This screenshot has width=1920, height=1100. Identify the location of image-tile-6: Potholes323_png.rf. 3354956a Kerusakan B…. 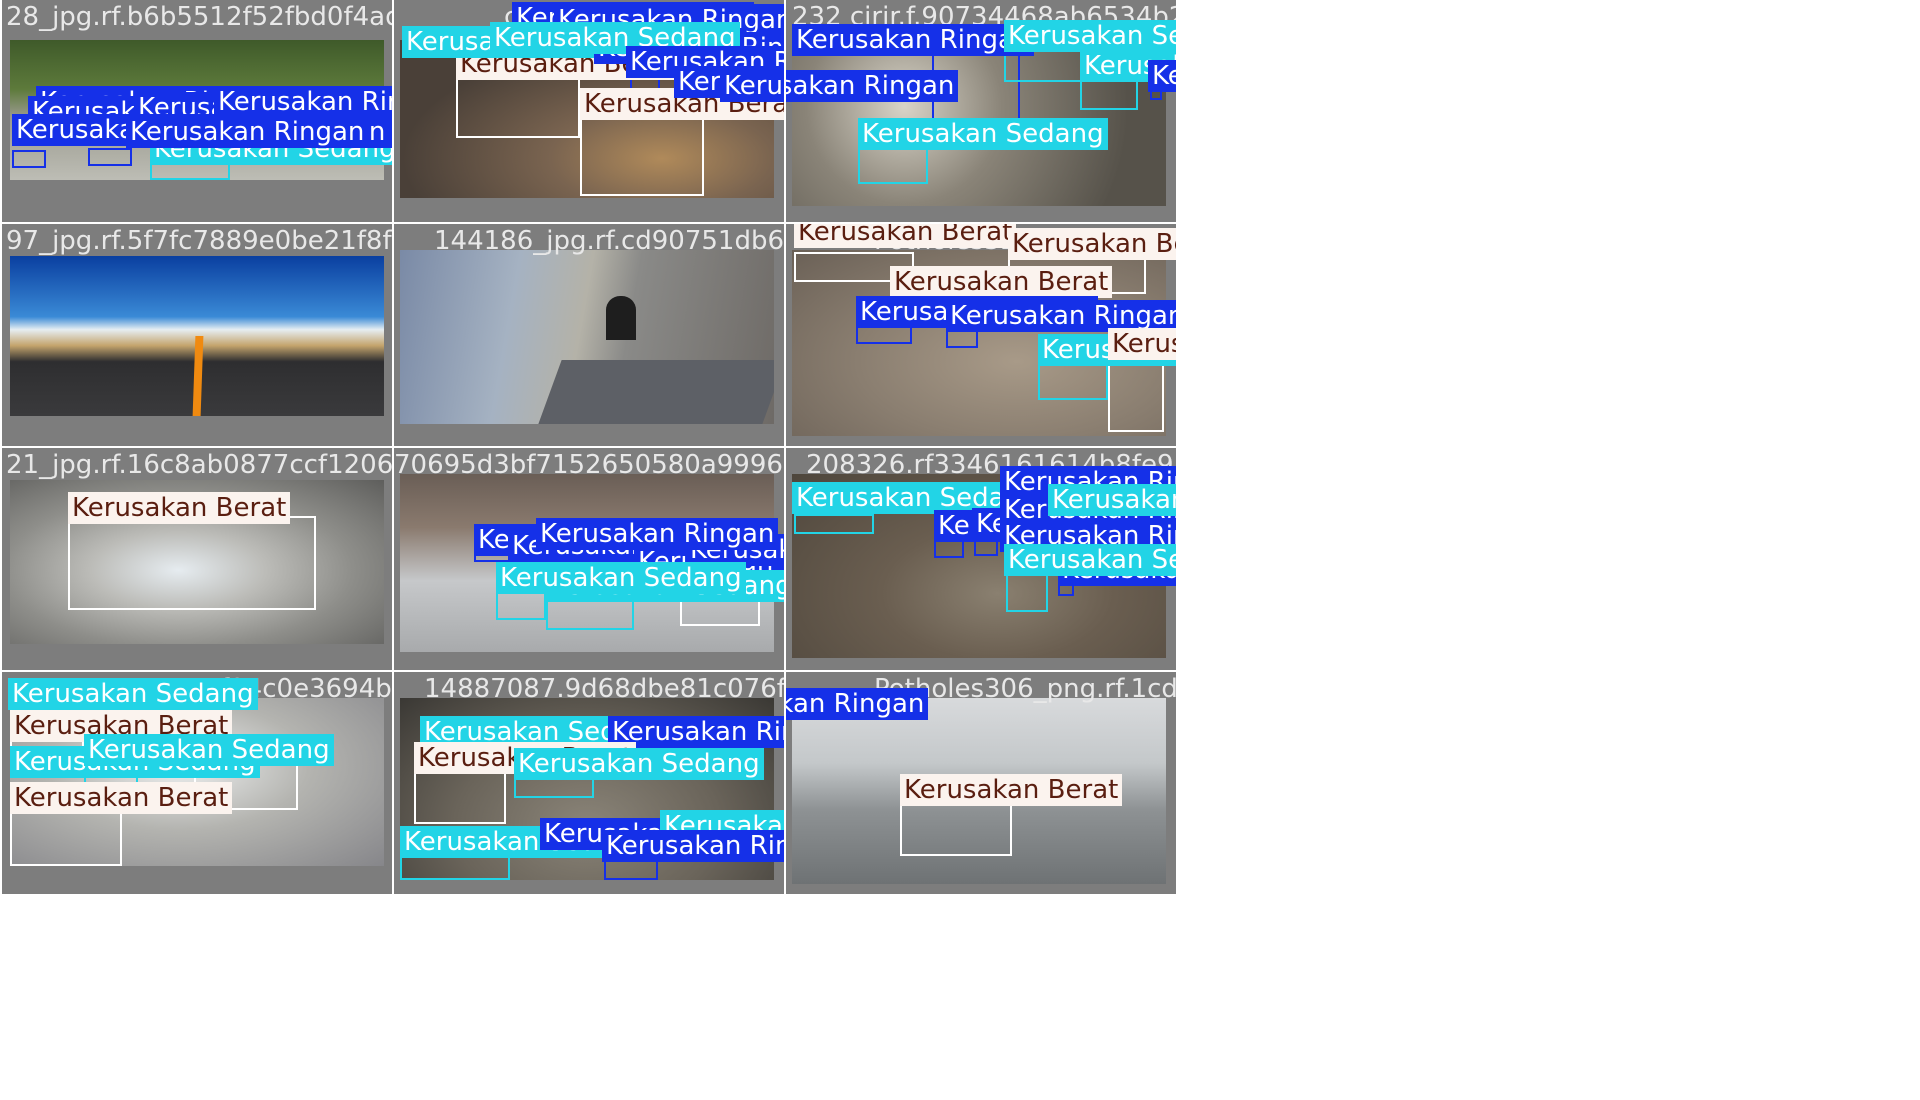
(981, 335).